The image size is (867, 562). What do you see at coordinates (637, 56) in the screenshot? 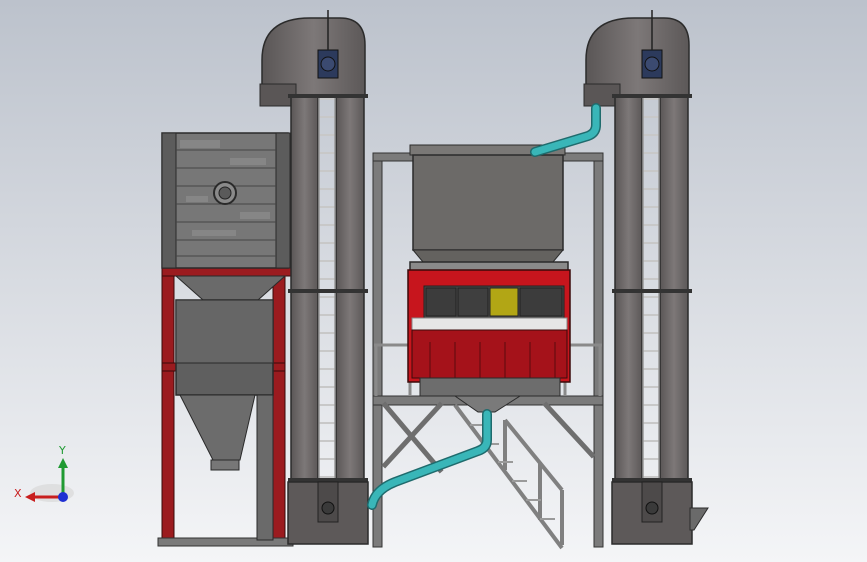
I see `right-elevator-head` at bounding box center [637, 56].